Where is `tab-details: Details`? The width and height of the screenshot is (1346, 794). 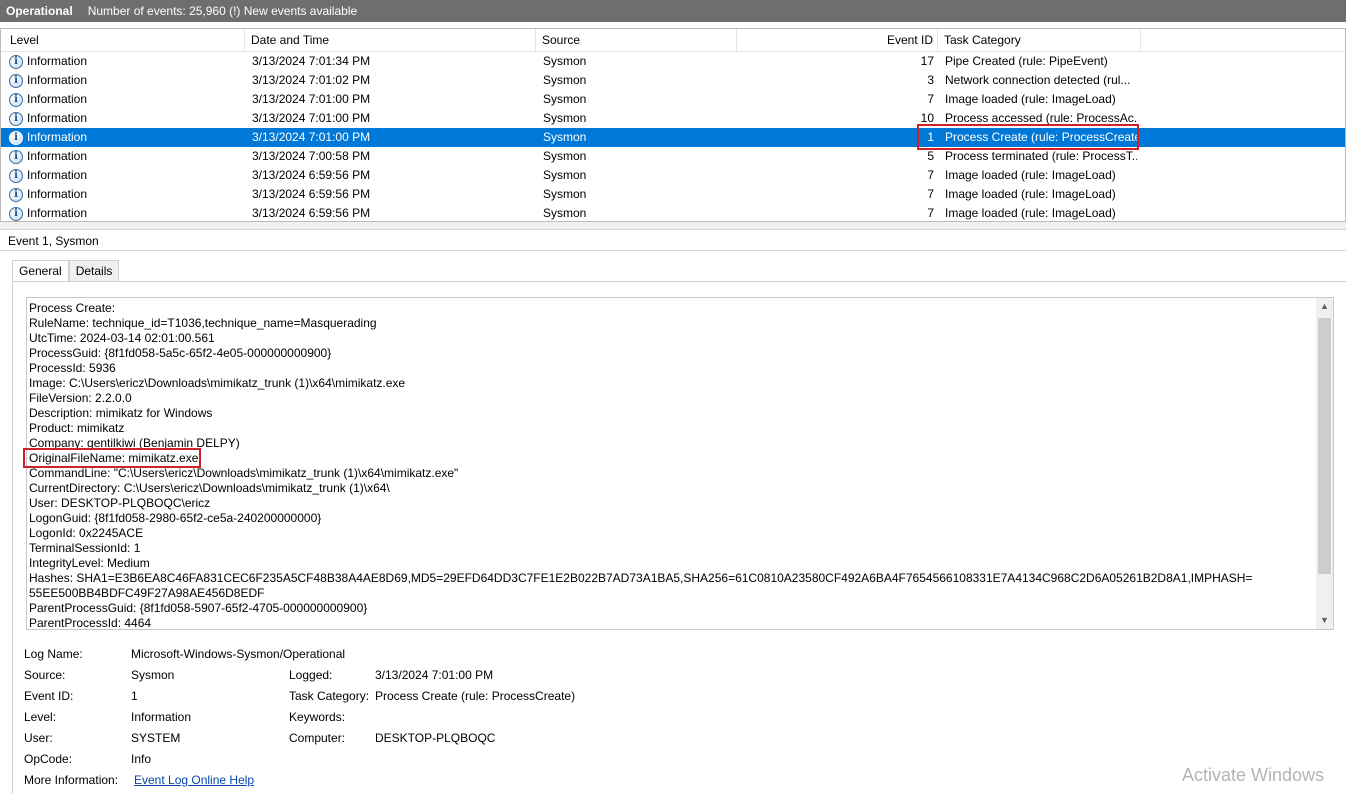
tab-details: Details is located at coordinates (94, 271).